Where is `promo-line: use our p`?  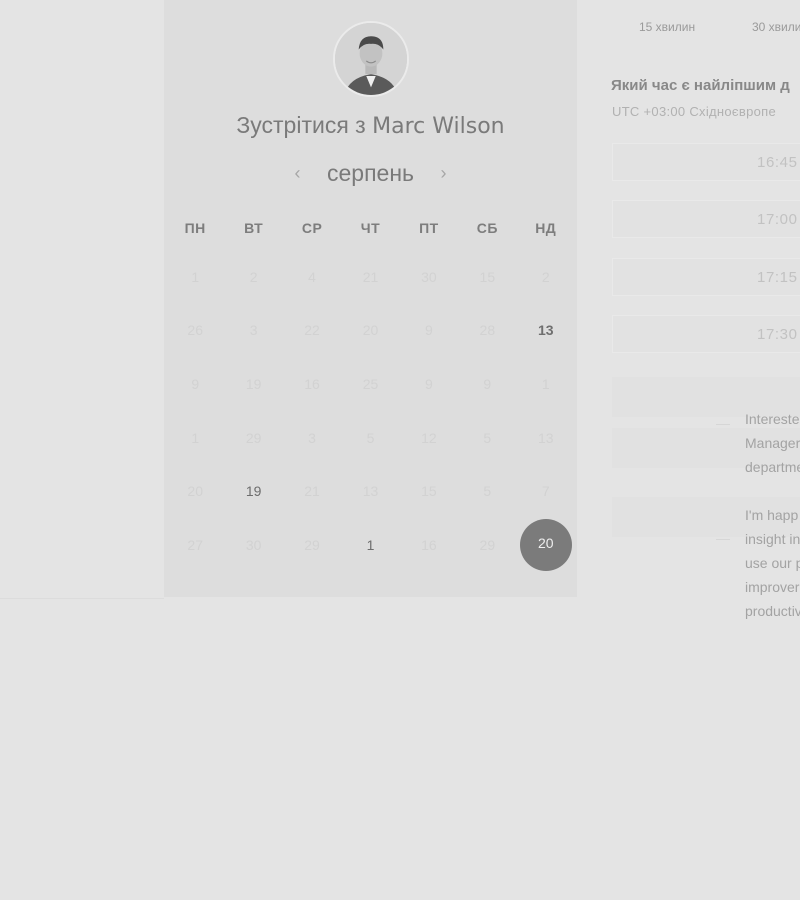
promo-line: use our p is located at coordinates (772, 563).